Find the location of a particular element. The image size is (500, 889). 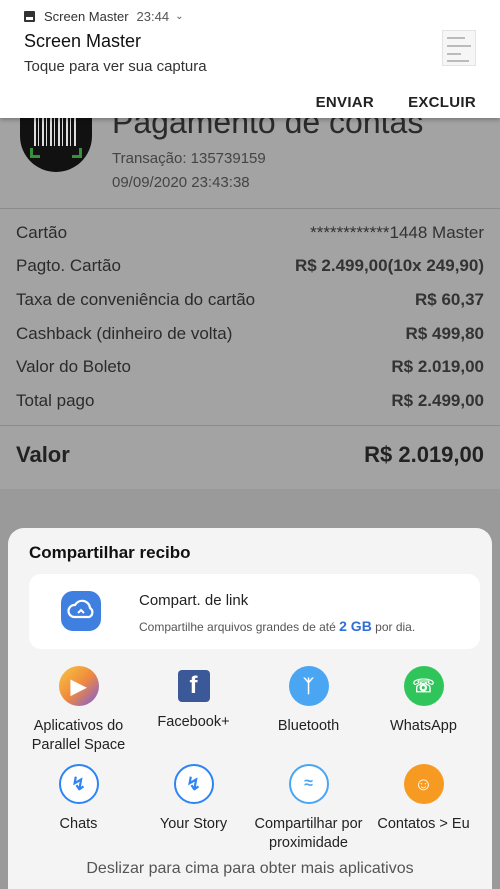

link-share-cloud-icon is located at coordinates (81, 611).